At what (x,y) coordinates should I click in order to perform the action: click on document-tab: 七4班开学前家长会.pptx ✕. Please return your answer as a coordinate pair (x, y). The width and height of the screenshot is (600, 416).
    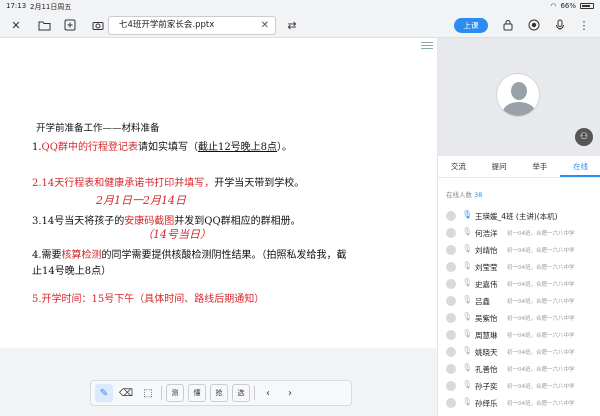
    Looking at the image, I should click on (192, 25).